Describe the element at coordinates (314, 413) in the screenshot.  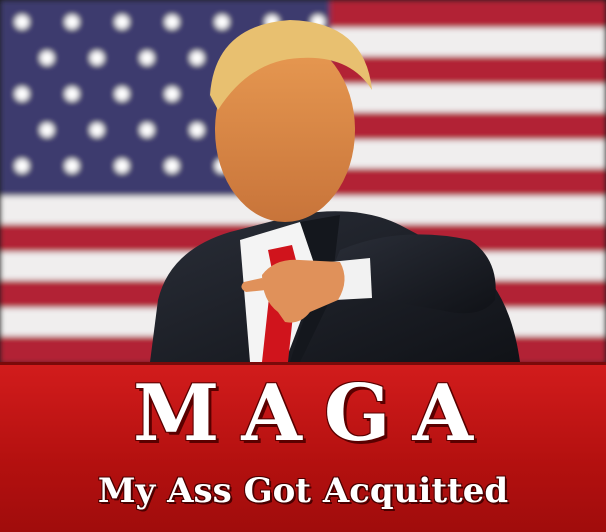
I see `banner-headline: MAGA` at that location.